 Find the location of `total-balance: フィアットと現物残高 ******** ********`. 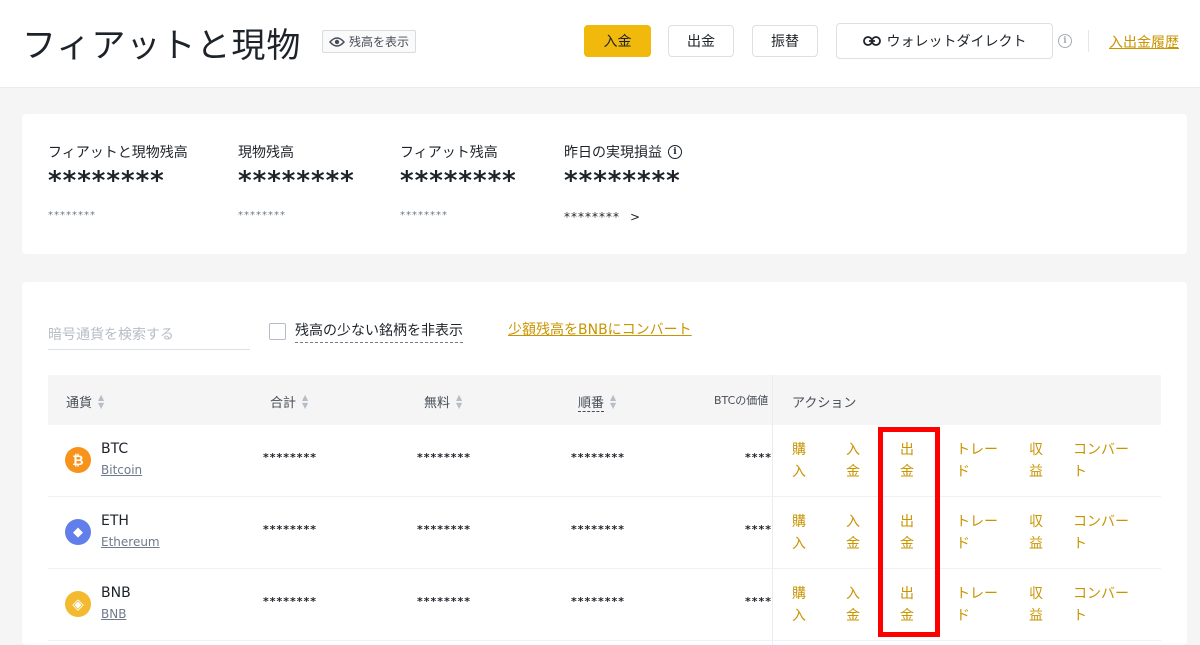

total-balance: フィアットと現物残高 ******** ******** is located at coordinates (118, 181).